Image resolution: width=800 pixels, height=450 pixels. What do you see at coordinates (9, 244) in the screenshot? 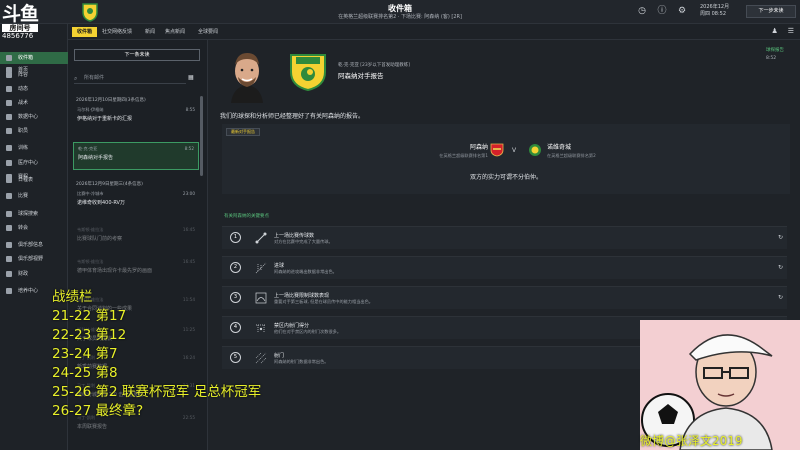
I see `club-info-icon` at bounding box center [9, 244].